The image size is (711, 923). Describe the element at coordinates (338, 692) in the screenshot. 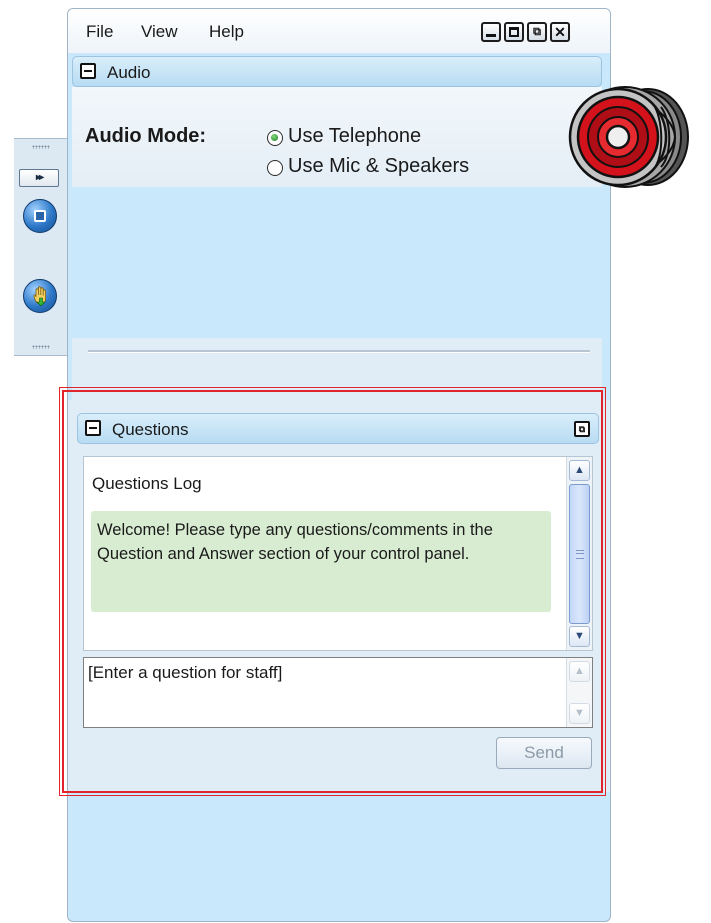

I see `question-input: [Enter a question for staff] ▲ ▼` at that location.